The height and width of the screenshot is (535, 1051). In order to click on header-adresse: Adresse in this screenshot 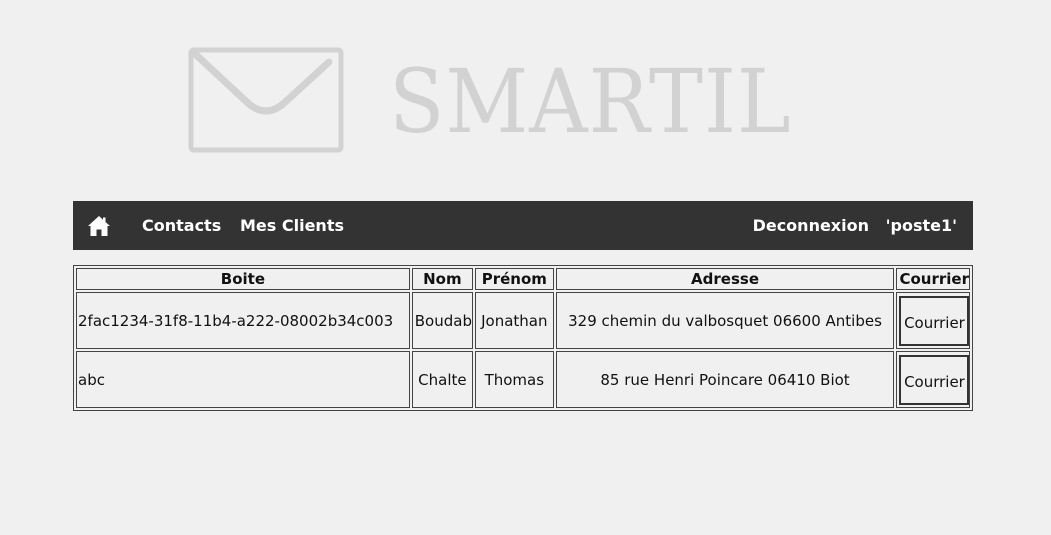, I will do `click(725, 279)`.